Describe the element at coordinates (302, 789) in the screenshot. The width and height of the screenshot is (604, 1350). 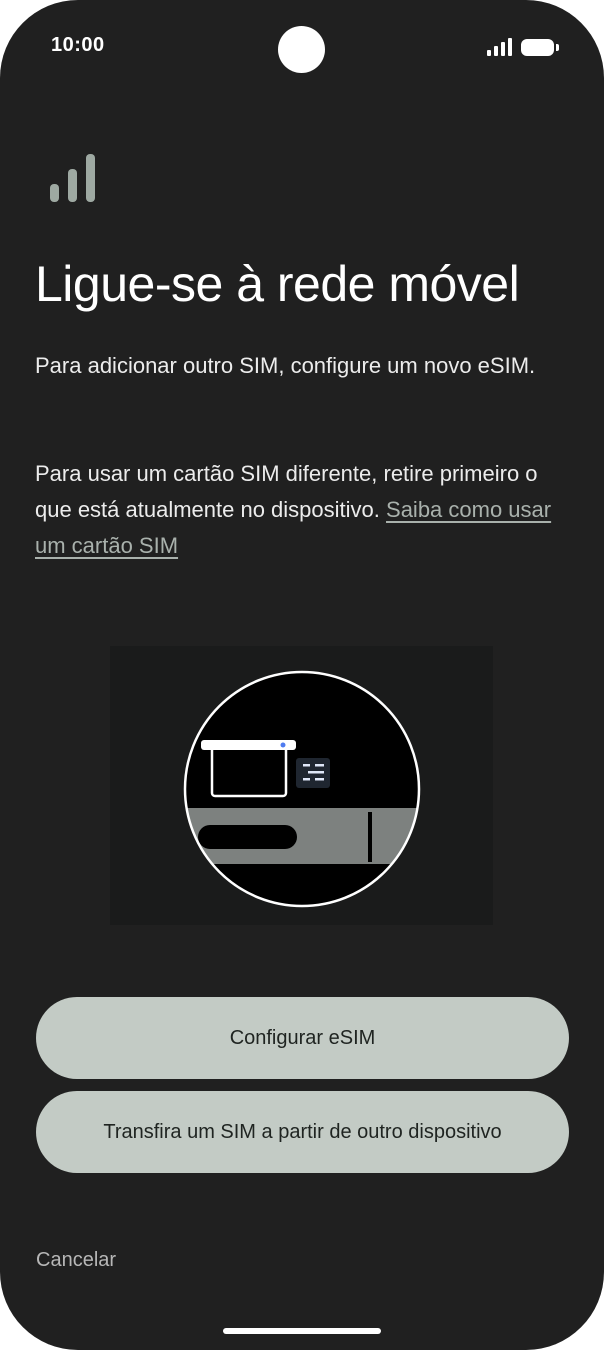
I see `sim-tray-drawing` at that location.